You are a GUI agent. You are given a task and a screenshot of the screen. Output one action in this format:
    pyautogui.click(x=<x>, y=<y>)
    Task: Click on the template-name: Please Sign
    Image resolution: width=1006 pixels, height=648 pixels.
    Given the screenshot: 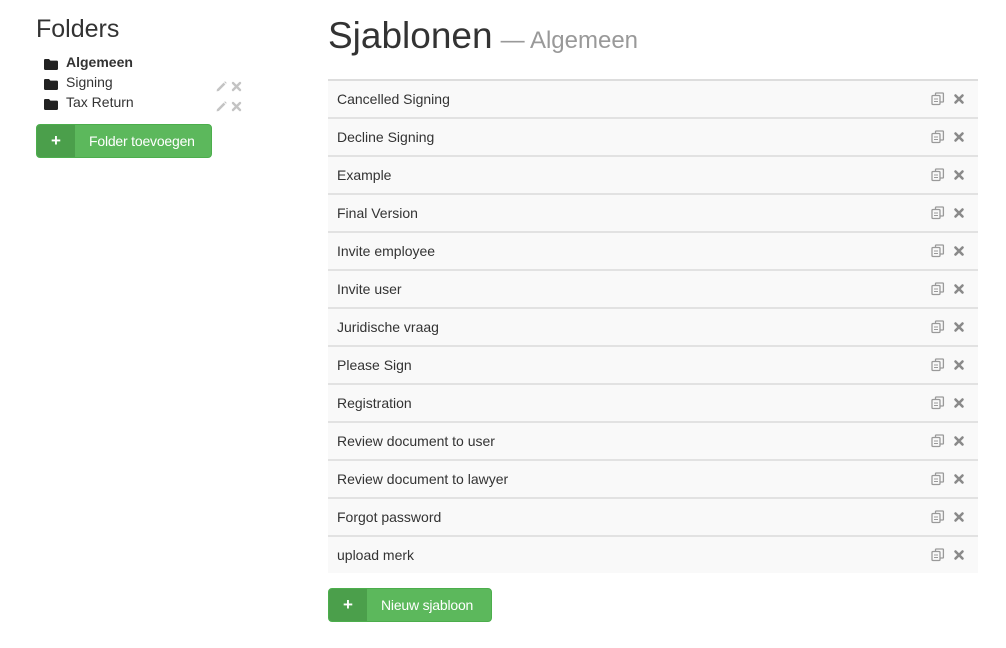 What is the action you would take?
    pyautogui.click(x=374, y=365)
    